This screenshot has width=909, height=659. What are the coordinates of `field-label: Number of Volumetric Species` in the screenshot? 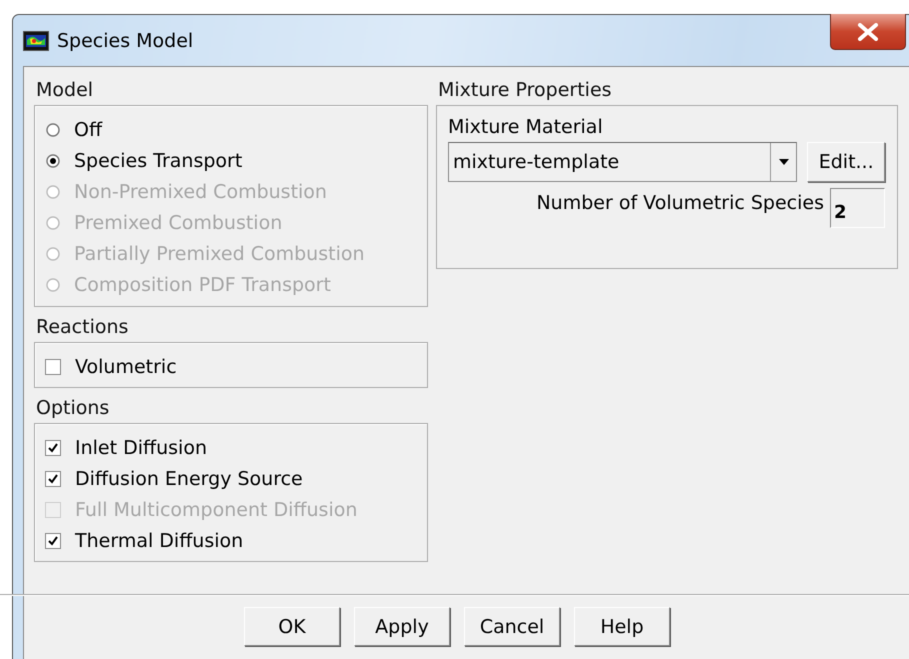 It's located at (680, 203).